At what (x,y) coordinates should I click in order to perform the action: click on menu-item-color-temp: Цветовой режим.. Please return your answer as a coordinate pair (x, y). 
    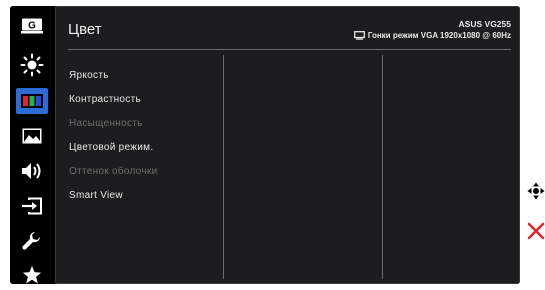
    Looking at the image, I should click on (113, 148).